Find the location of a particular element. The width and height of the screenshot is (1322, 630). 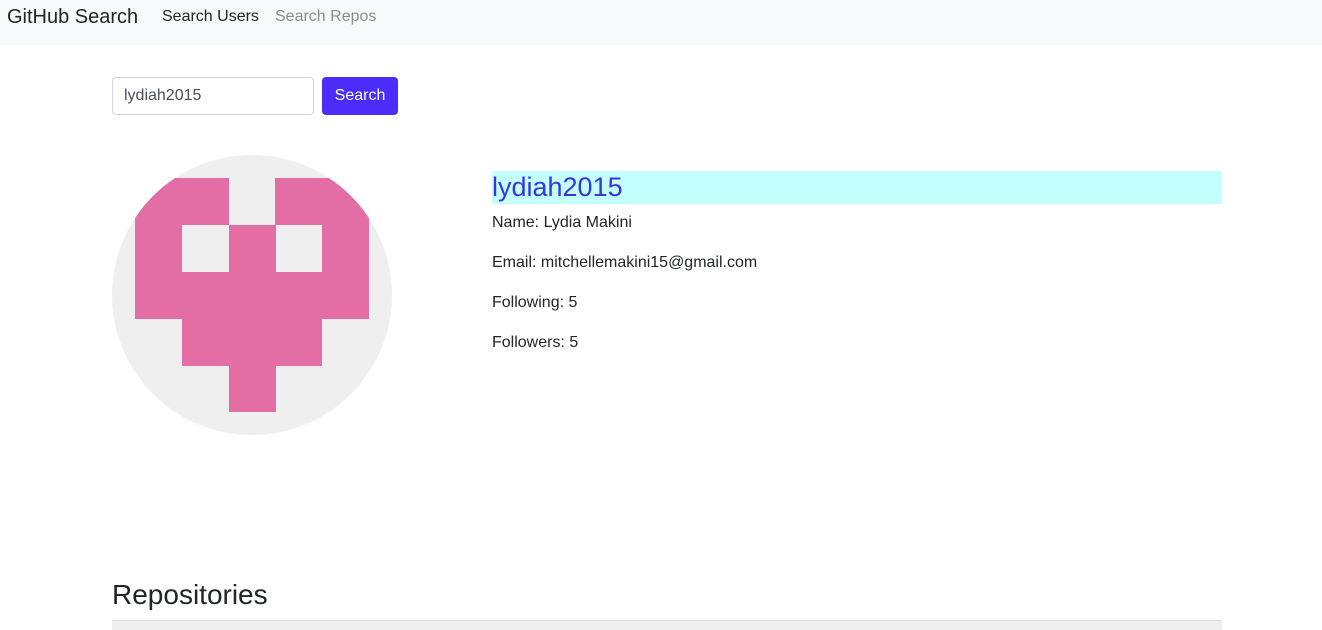

identicon-avatar-icon is located at coordinates (252, 295).